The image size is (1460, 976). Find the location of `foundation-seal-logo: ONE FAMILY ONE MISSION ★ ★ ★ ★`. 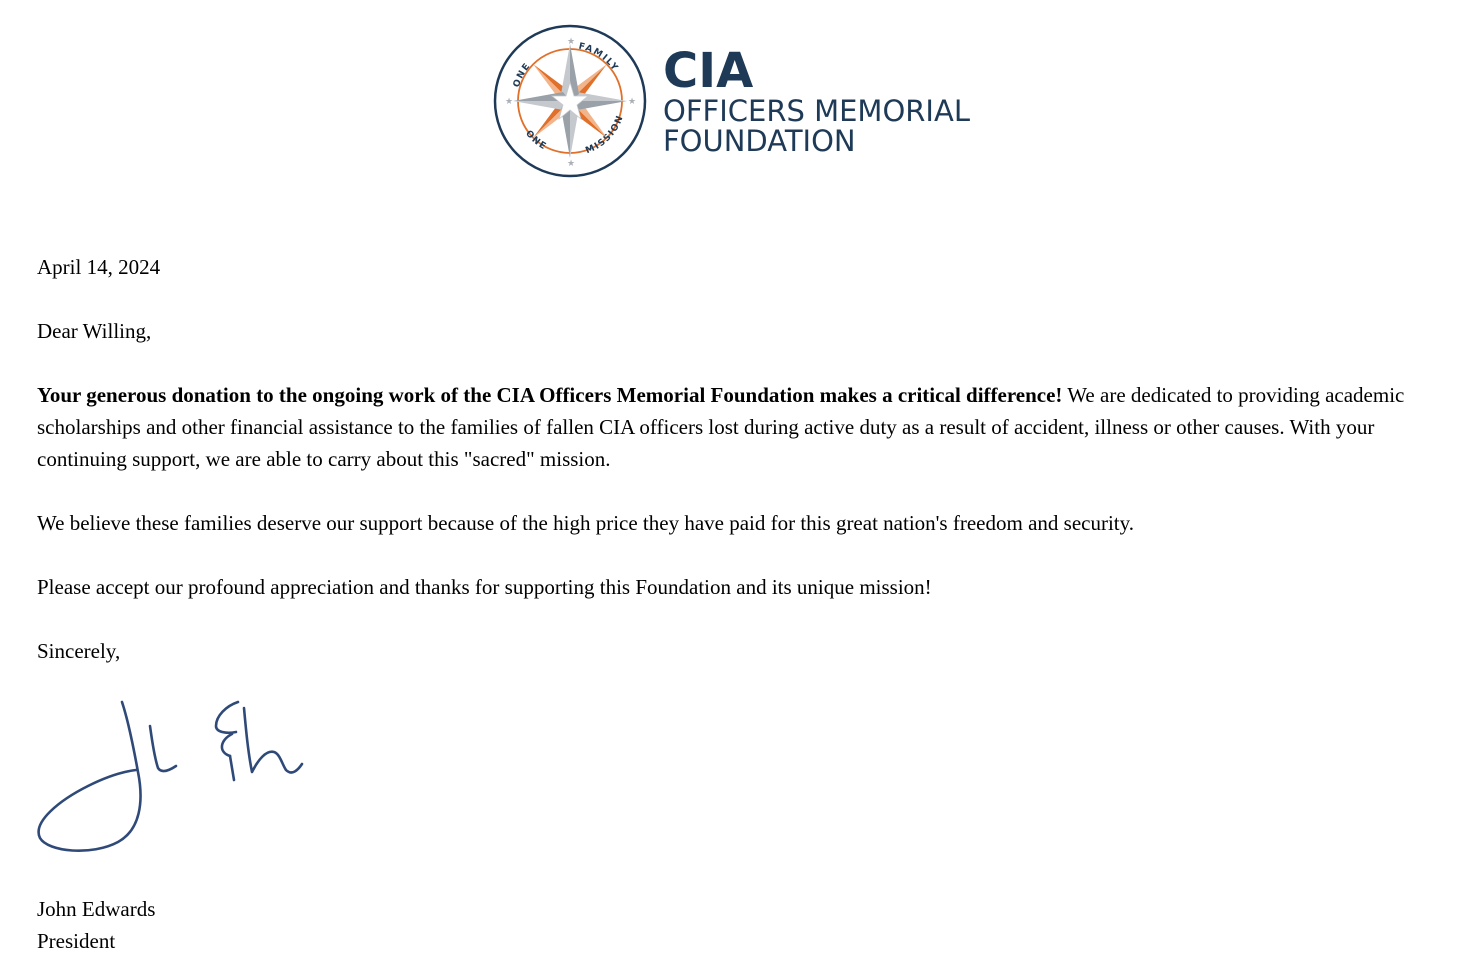

foundation-seal-logo: ONE FAMILY ONE MISSION ★ ★ ★ ★ is located at coordinates (570, 101).